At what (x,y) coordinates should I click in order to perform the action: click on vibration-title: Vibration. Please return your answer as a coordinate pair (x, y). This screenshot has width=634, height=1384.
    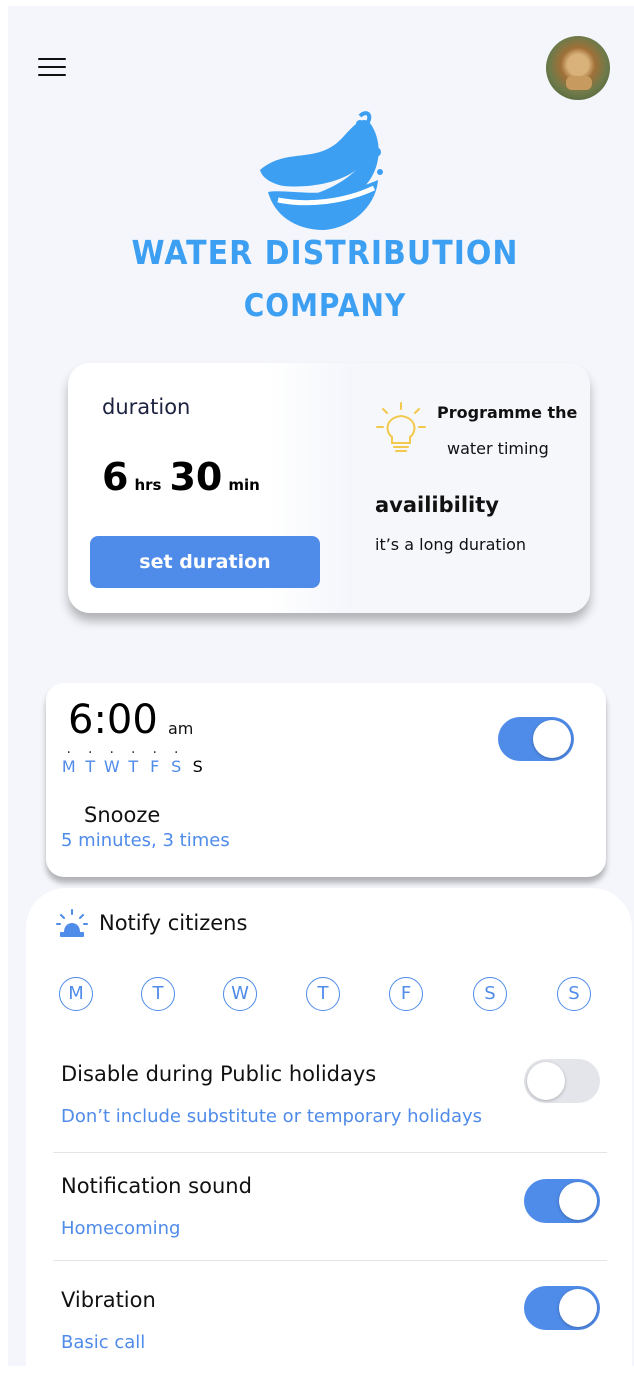
    Looking at the image, I should click on (108, 1300).